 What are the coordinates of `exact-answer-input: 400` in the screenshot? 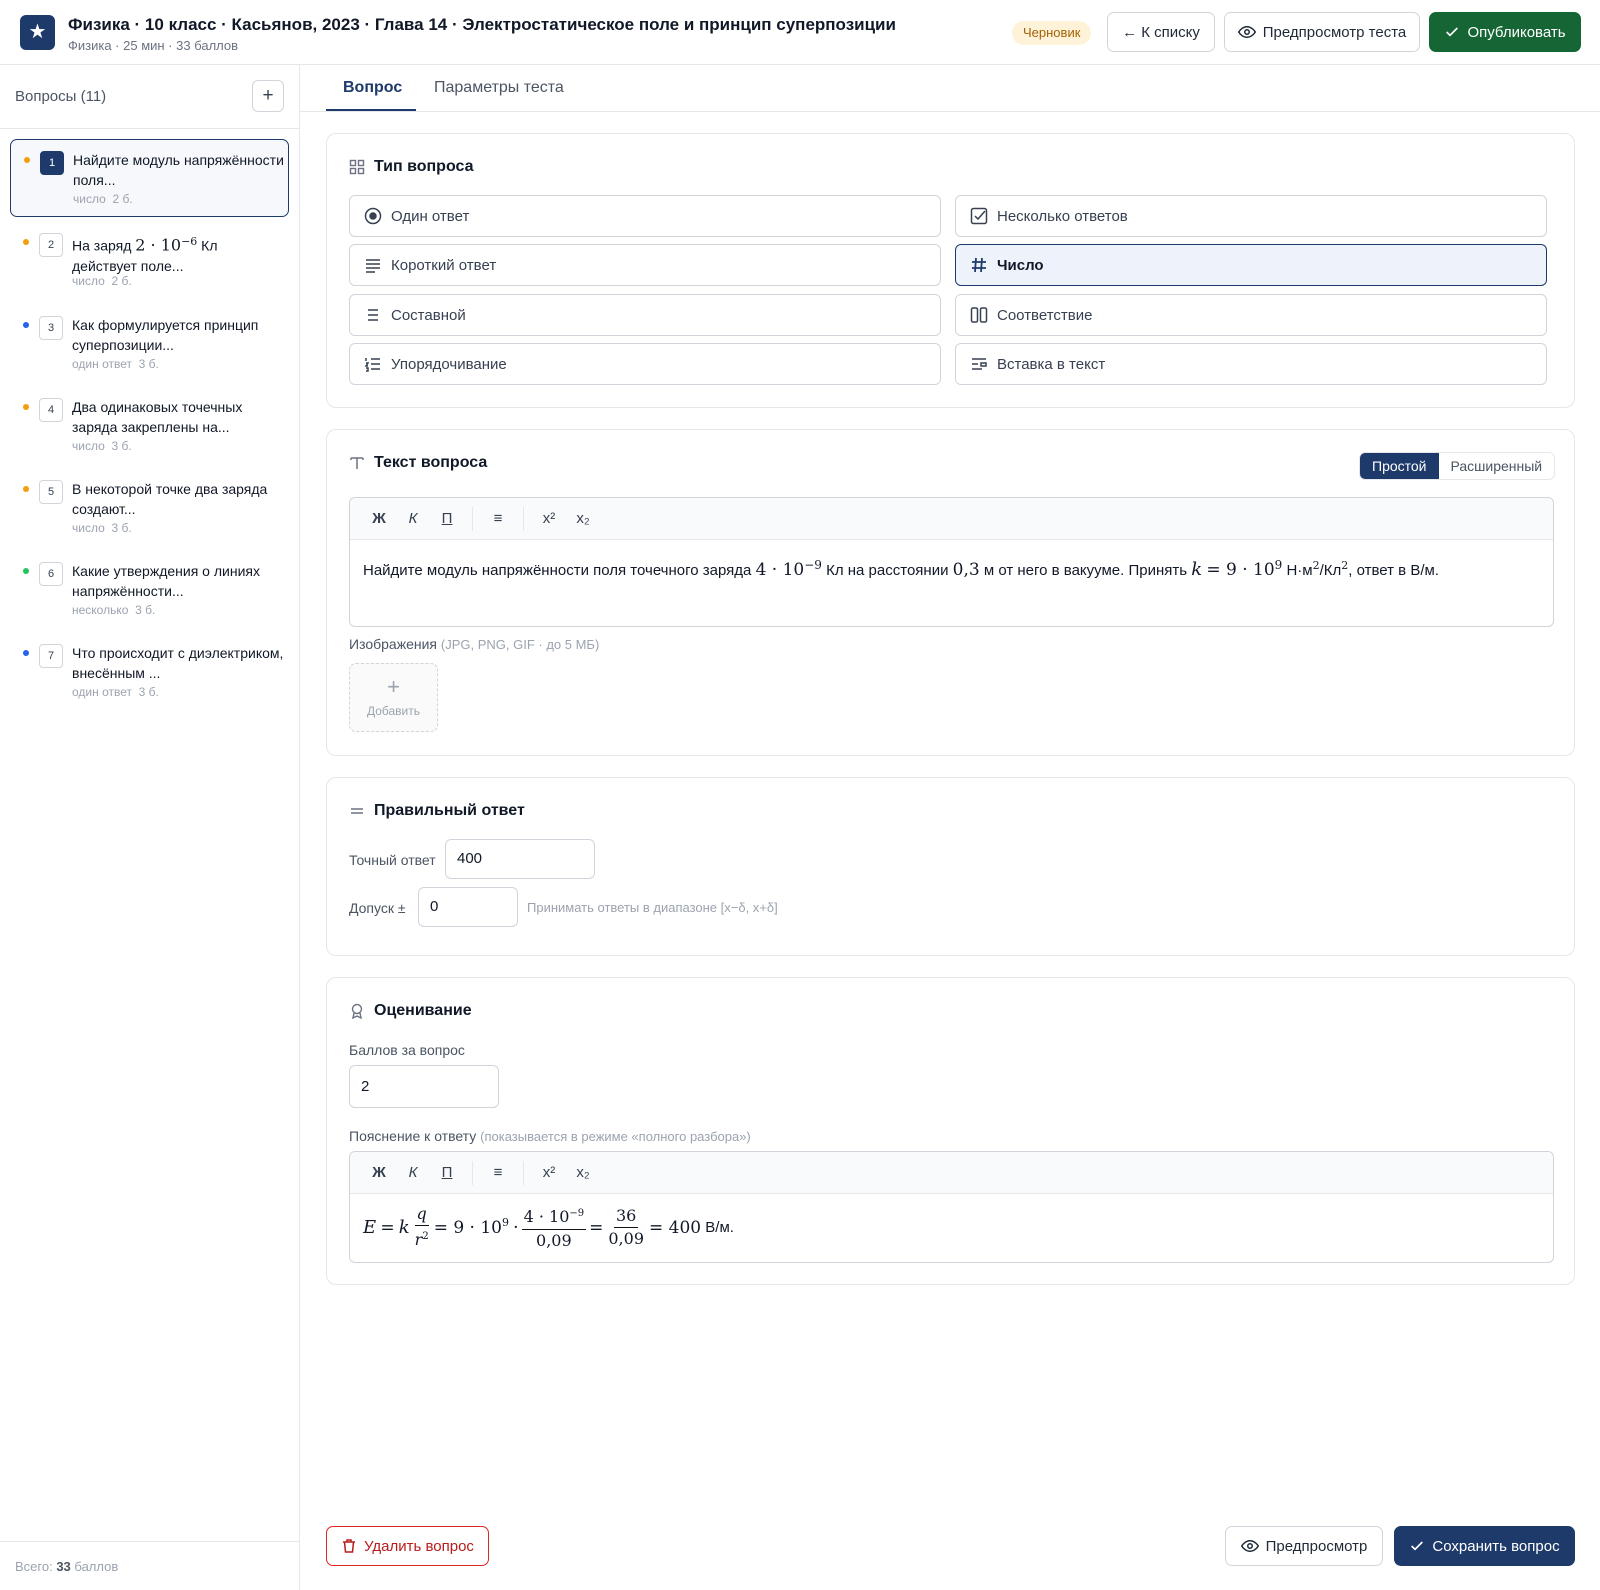 It's located at (520, 859).